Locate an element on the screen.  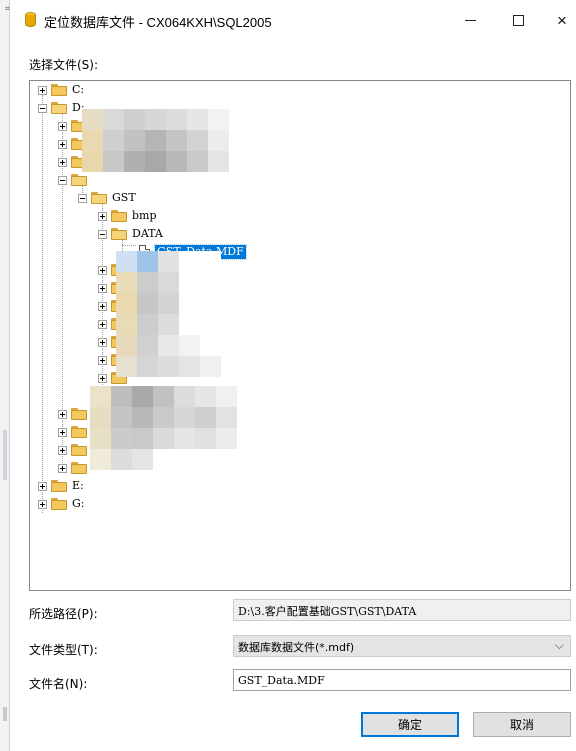
tree-node-label: E: is located at coordinates (78, 485).